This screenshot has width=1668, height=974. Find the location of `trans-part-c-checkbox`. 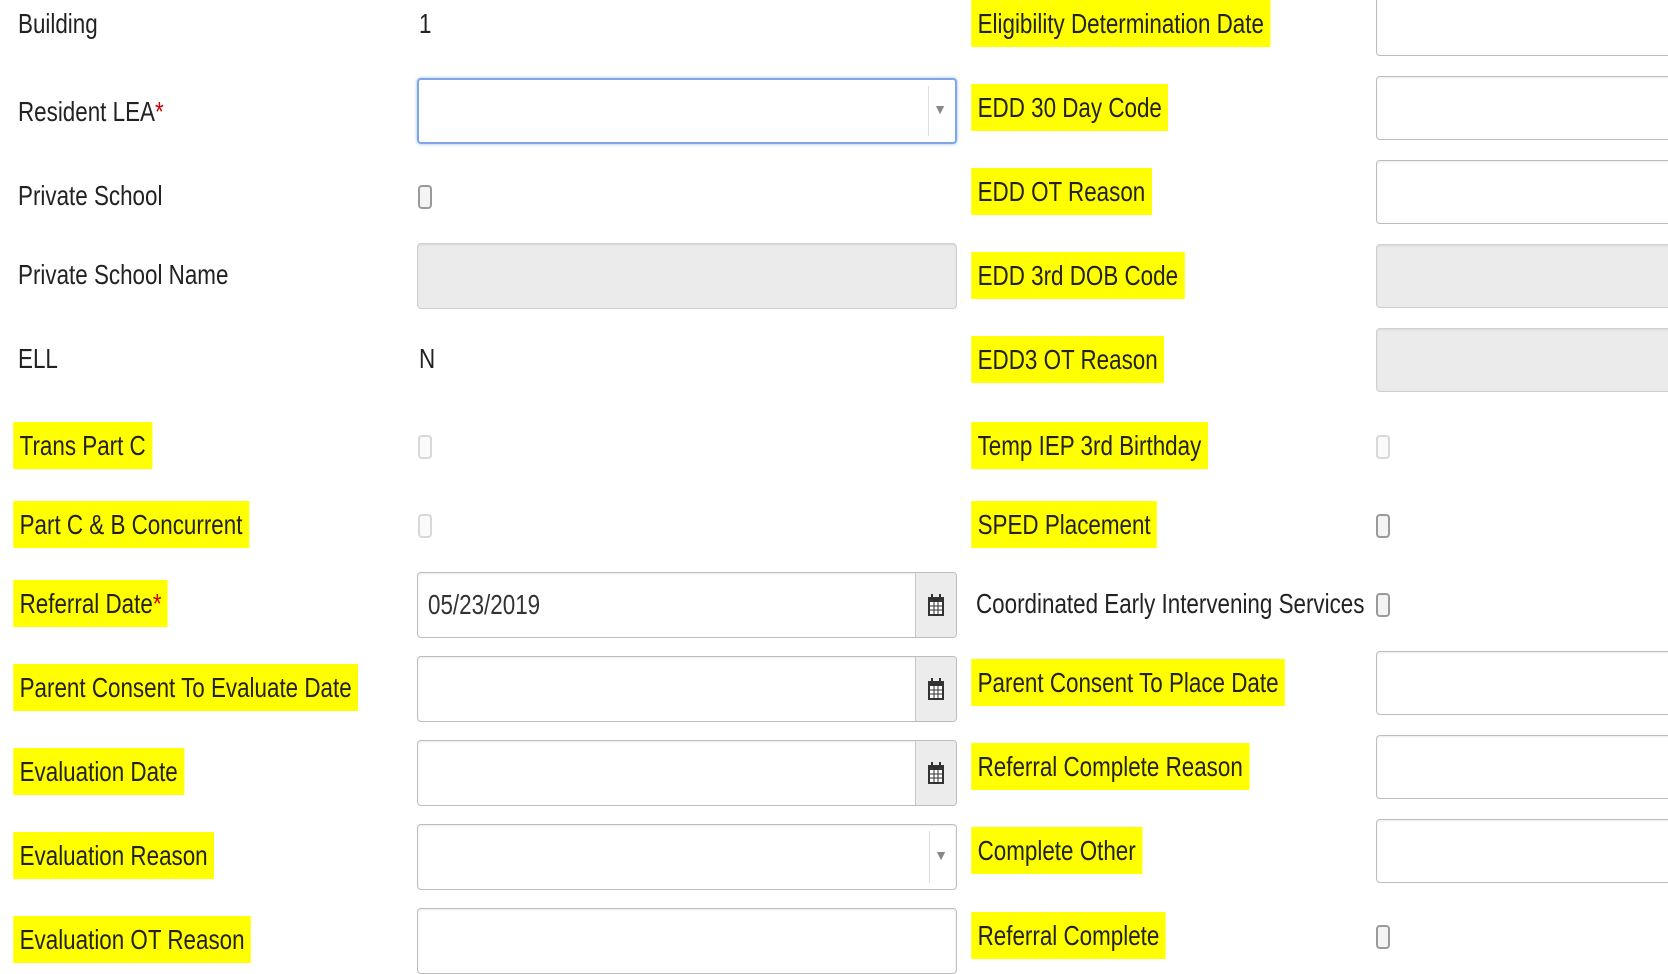

trans-part-c-checkbox is located at coordinates (425, 447).